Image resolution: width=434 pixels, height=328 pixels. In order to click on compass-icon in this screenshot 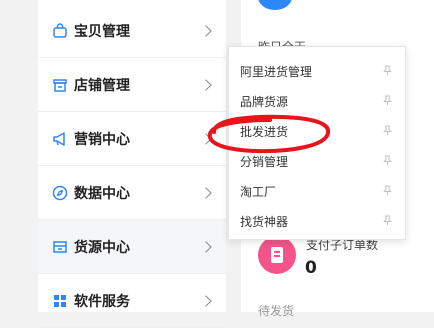, I will do `click(60, 193)`.